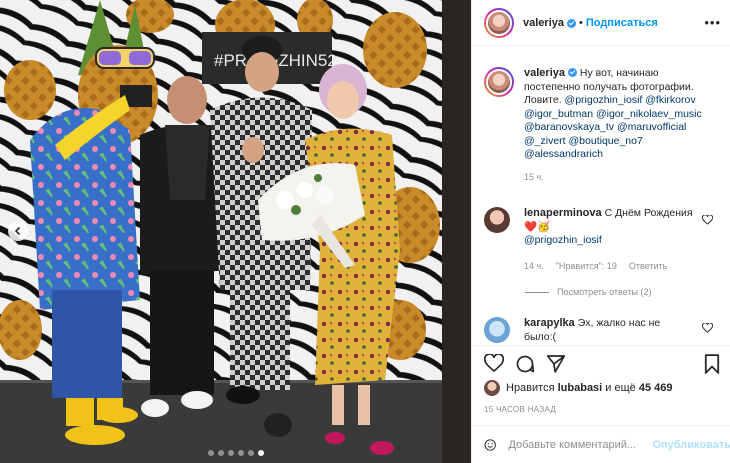 The width and height of the screenshot is (730, 463). What do you see at coordinates (620, 388) in the screenshot?
I see `likes-suffix: и ещё` at bounding box center [620, 388].